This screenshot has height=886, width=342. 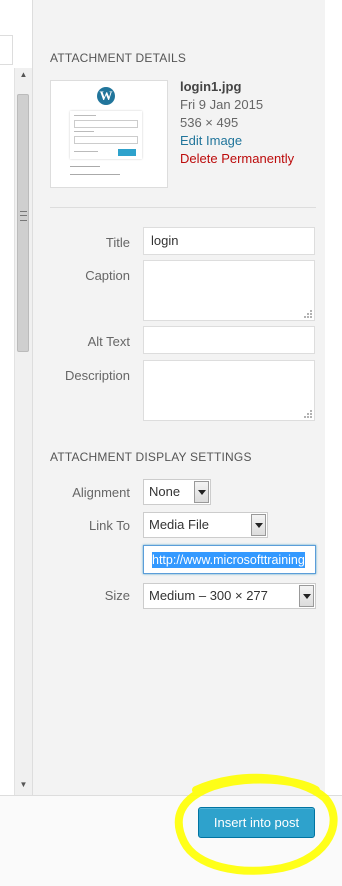 I want to click on wordpress-logo-icon: W, so click(x=106, y=96).